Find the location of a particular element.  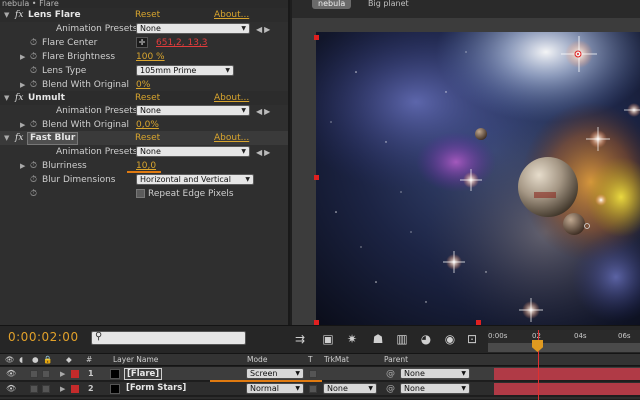

hide-shy-layers-icon: ☗ is located at coordinates (378, 339).